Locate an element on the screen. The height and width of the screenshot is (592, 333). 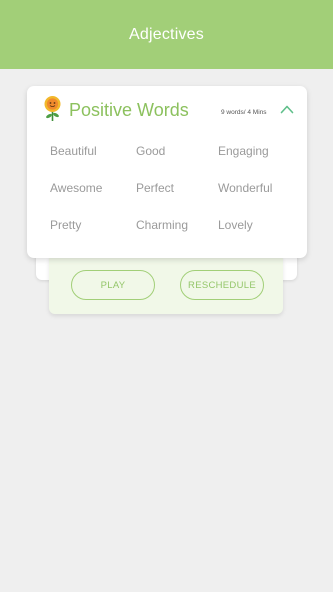
word-item: Beautiful is located at coordinates (73, 151).